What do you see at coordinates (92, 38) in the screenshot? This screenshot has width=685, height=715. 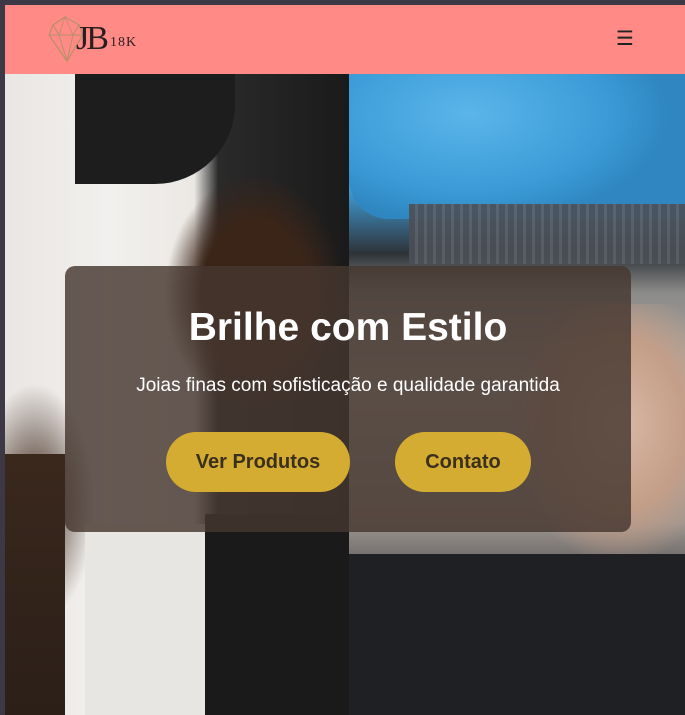 I see `logo-monogram: JB` at bounding box center [92, 38].